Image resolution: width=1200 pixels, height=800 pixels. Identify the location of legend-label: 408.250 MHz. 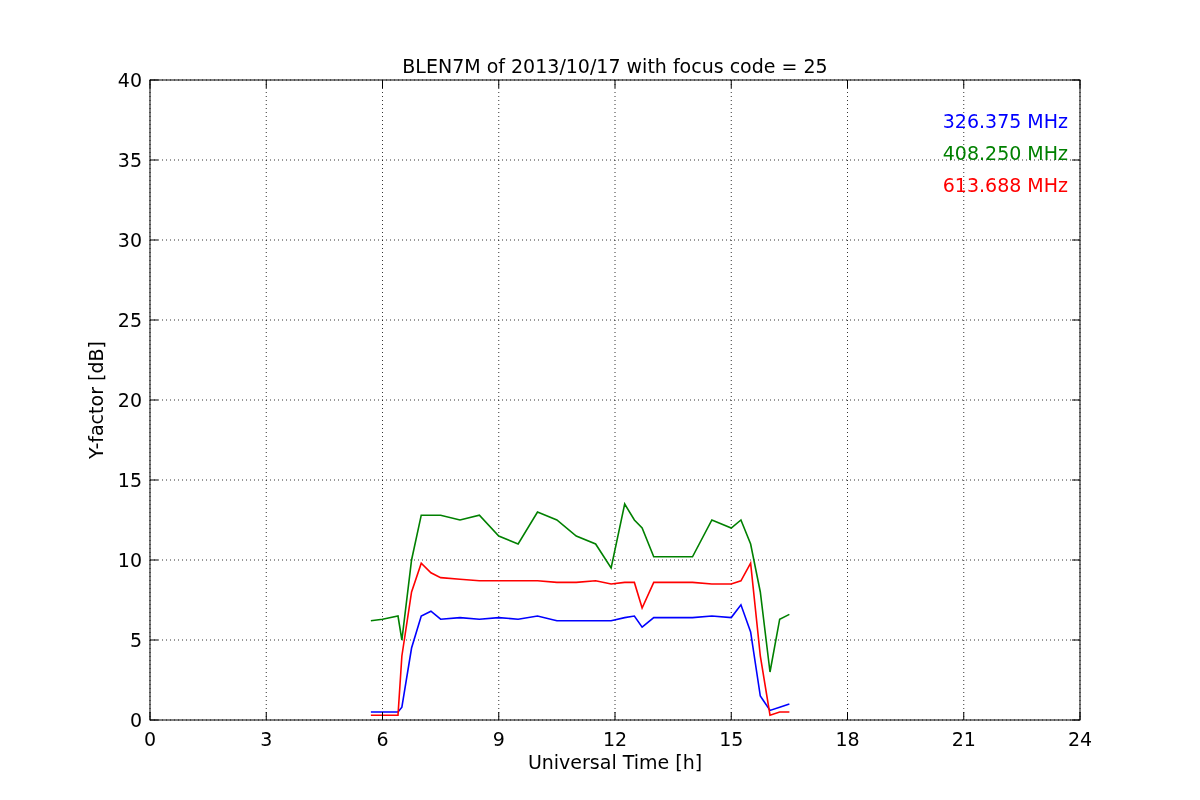
(1005, 153).